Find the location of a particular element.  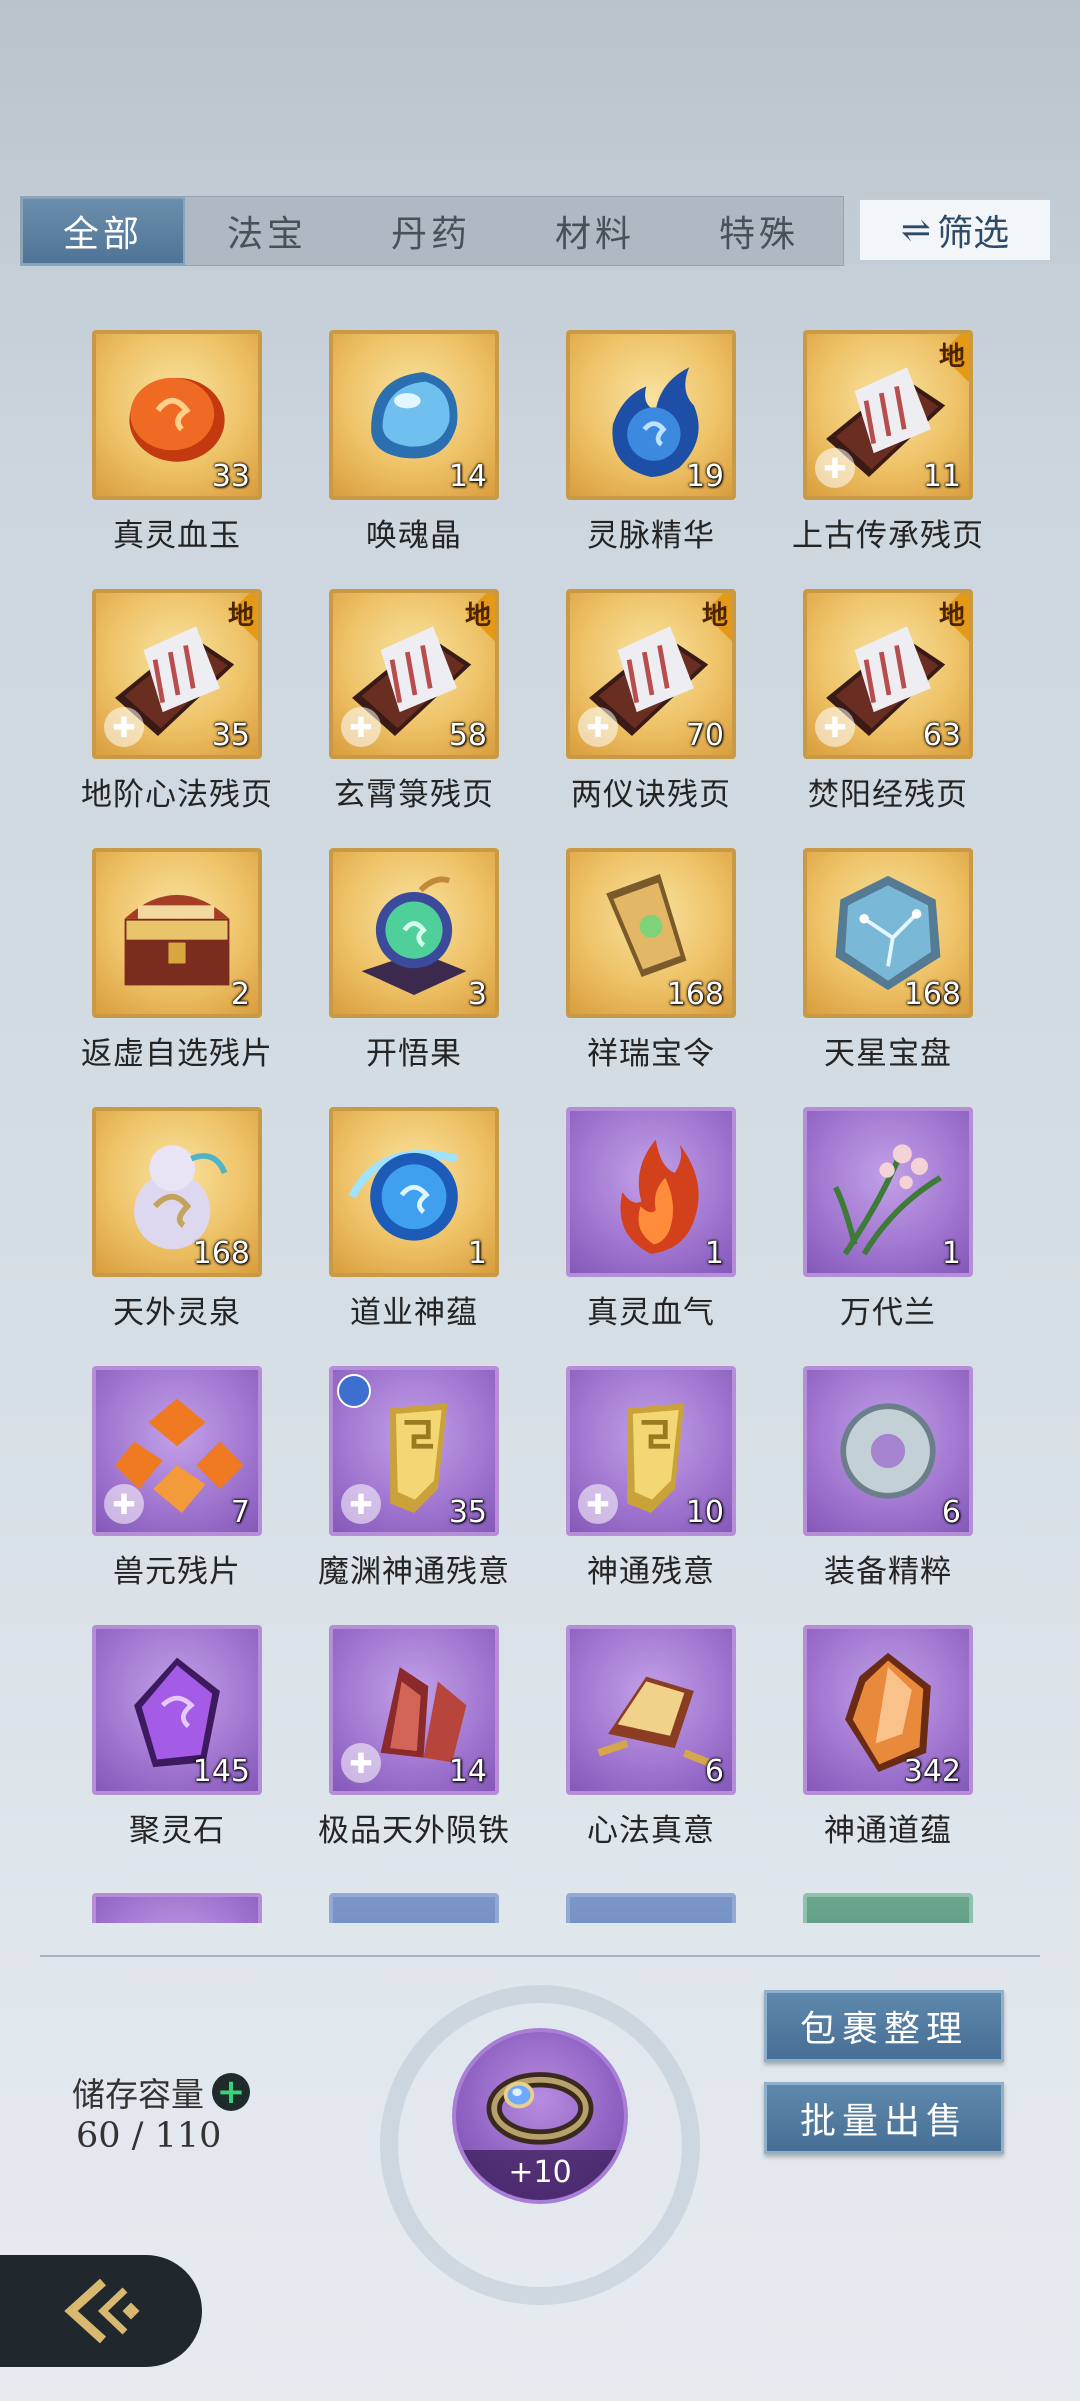

item-count: 3 is located at coordinates (477, 994).